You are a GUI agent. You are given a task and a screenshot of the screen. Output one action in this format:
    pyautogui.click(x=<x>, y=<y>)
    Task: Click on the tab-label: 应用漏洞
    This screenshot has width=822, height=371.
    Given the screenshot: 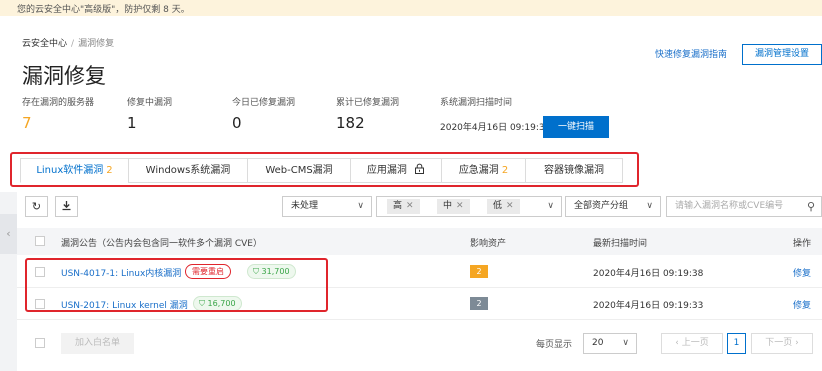 What is the action you would take?
    pyautogui.click(x=386, y=170)
    